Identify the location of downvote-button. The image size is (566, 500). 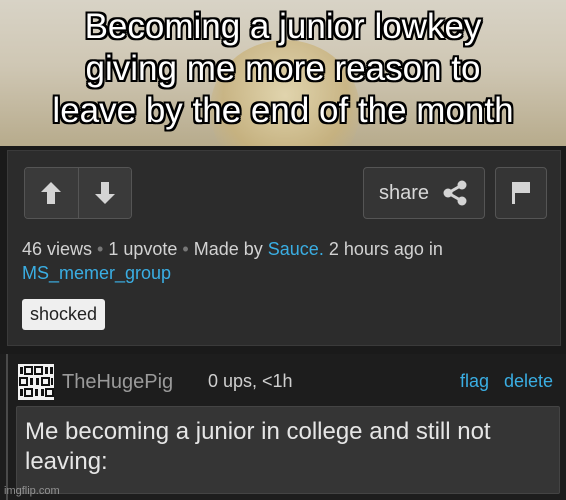
(104, 193).